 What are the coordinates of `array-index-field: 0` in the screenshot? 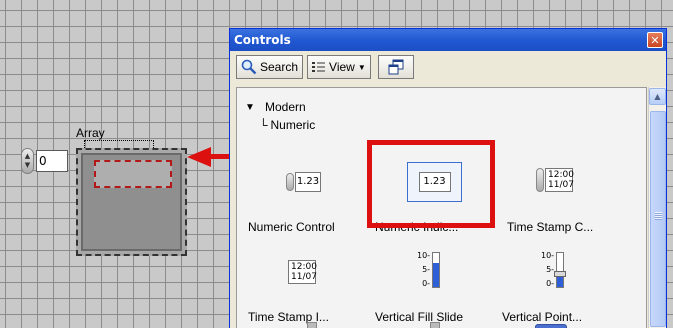 It's located at (52, 161).